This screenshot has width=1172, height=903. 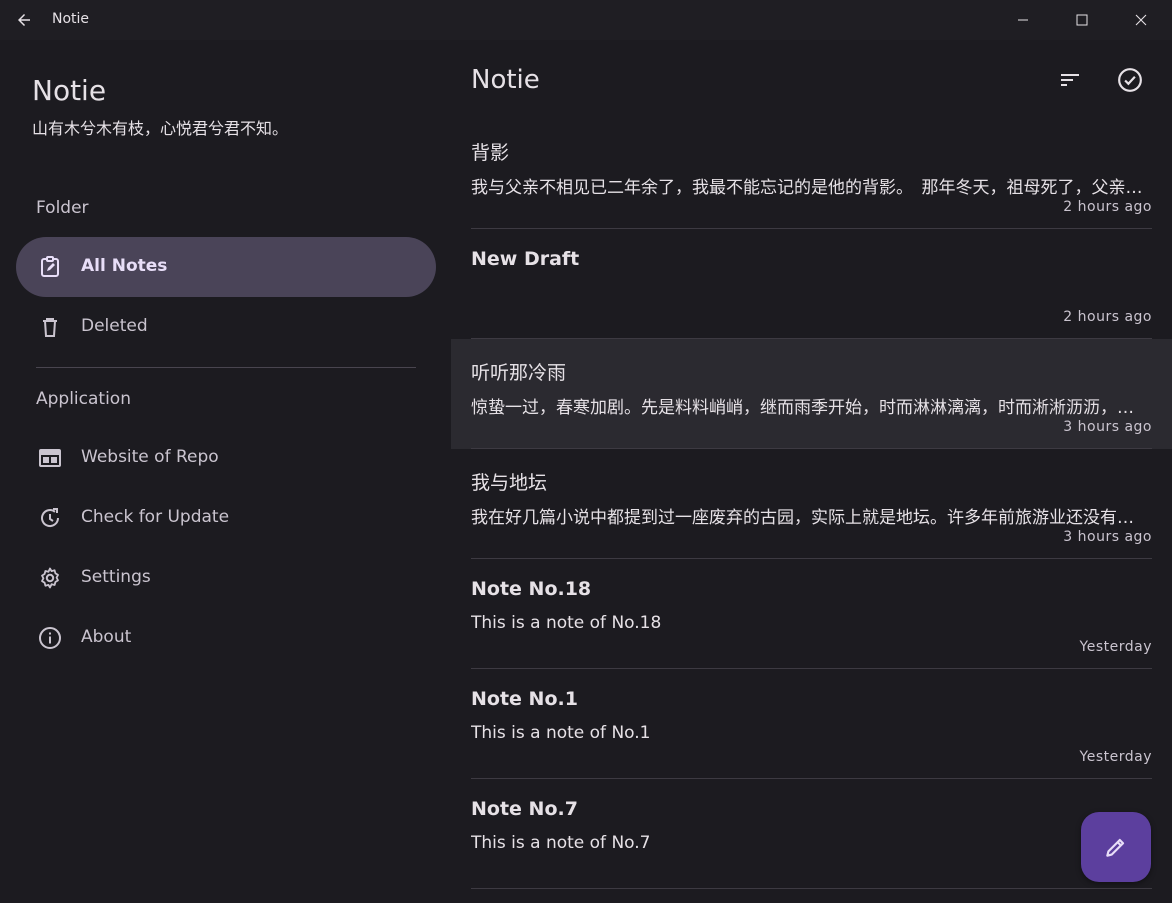 What do you see at coordinates (226, 578) in the screenshot?
I see `sidebar-item-settings: Settings` at bounding box center [226, 578].